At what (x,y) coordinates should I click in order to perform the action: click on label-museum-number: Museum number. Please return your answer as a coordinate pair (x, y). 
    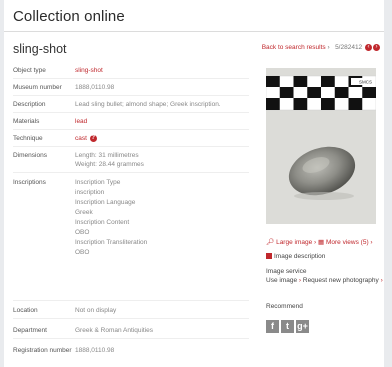
    Looking at the image, I should click on (37, 87).